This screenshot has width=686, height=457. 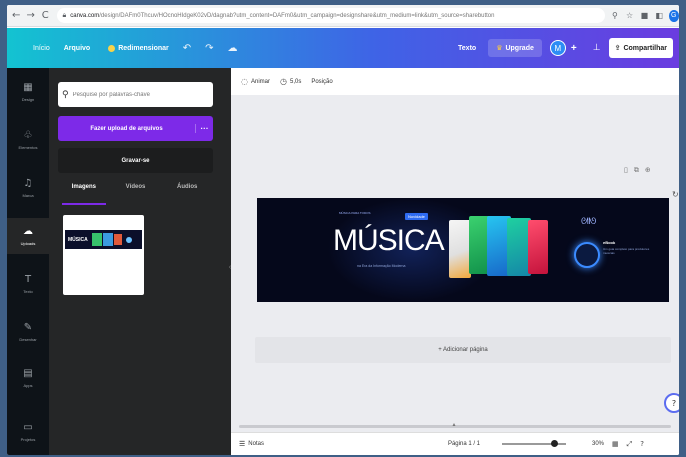 I want to click on share-button: ⇪ Compartilhar, so click(x=640, y=48).